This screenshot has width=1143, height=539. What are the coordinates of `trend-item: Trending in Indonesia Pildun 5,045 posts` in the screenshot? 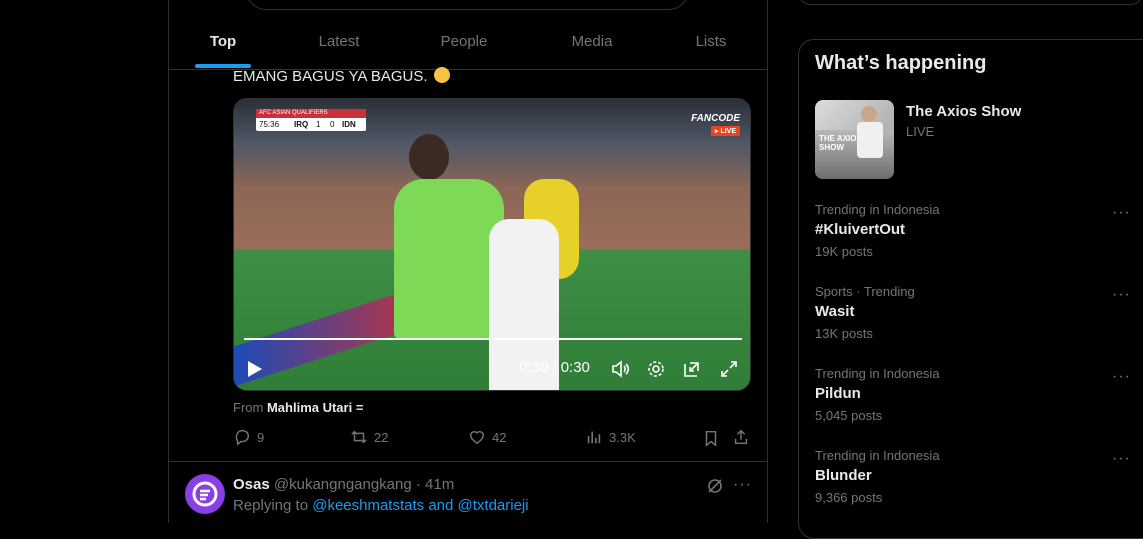 It's located at (877, 394).